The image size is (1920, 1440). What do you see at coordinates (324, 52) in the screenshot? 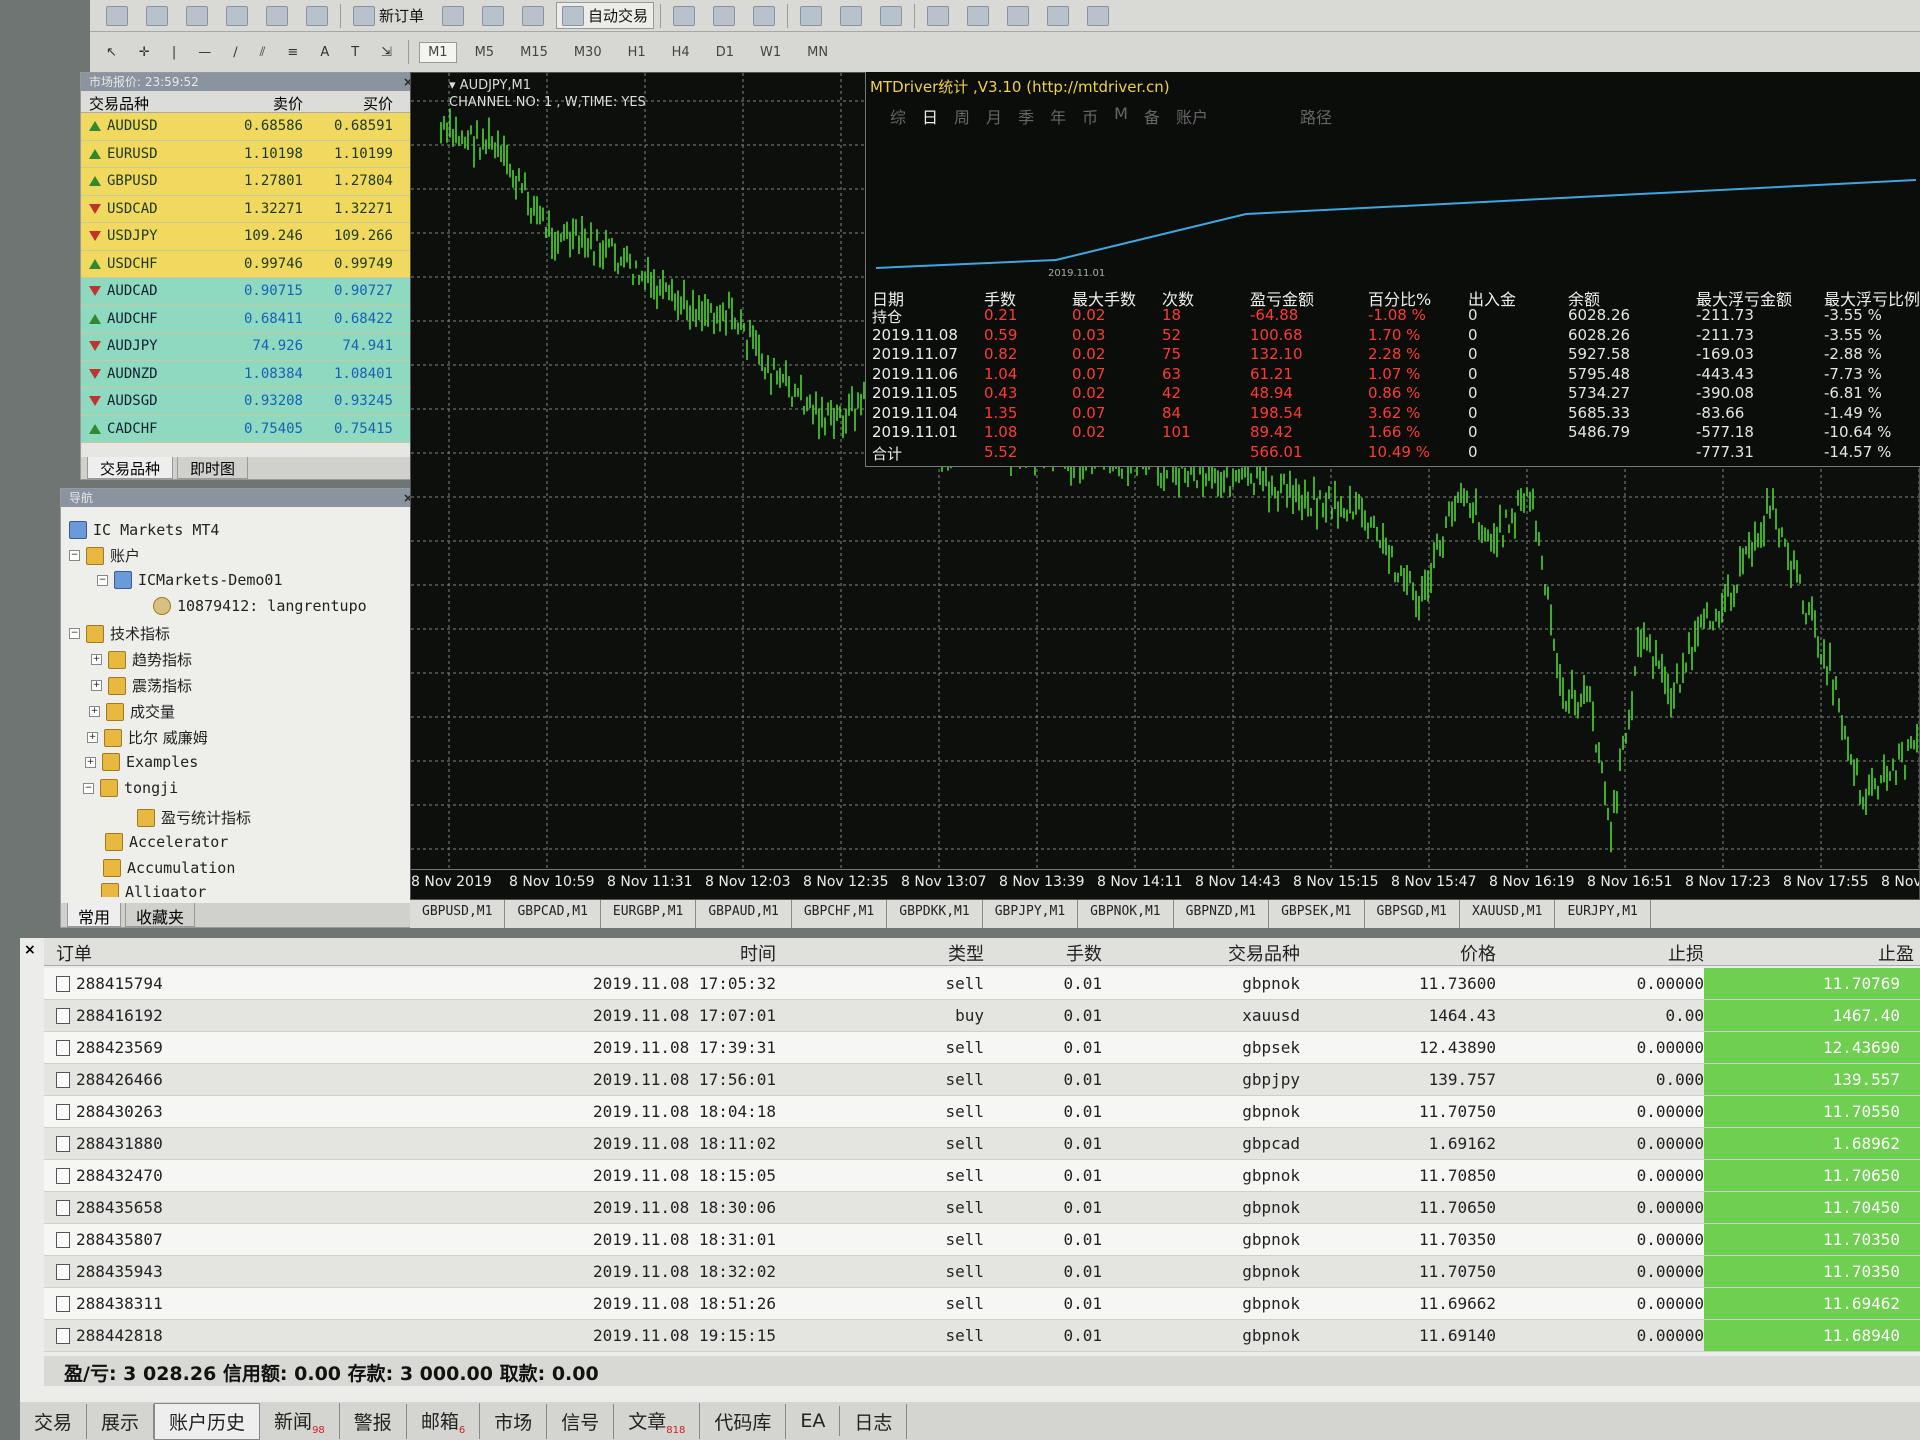
I see `text-tool: A` at bounding box center [324, 52].